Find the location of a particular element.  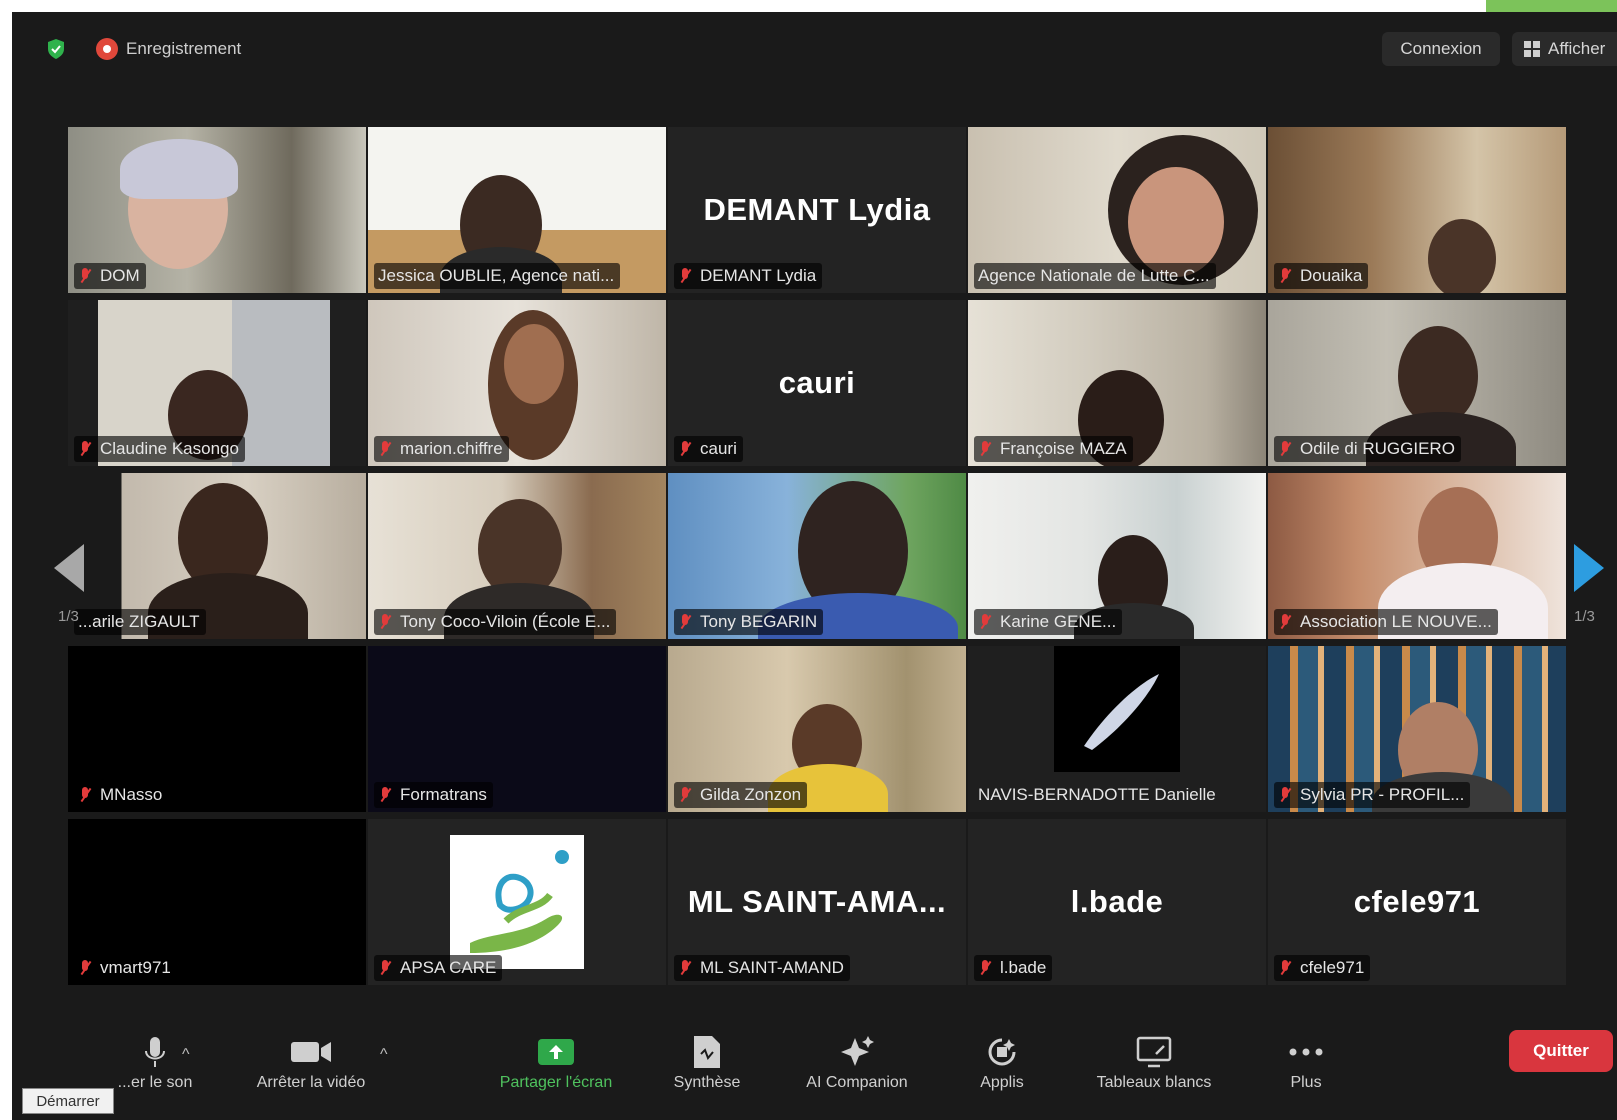

participant-tile: MNasso is located at coordinates (217, 729).